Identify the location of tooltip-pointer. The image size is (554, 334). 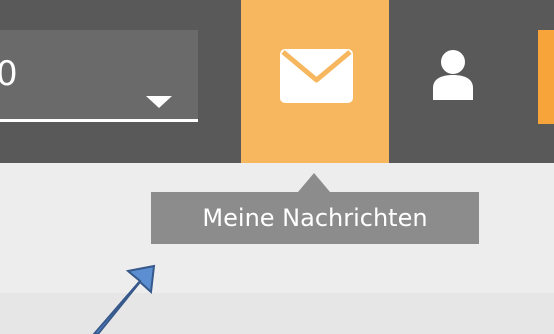
(314, 182).